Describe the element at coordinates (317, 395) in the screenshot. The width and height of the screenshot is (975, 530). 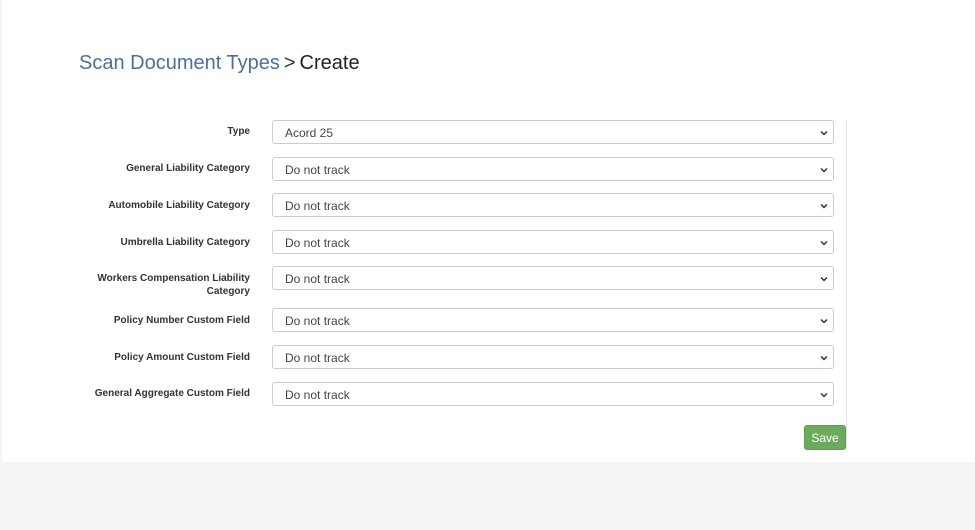
I see `general-aggregate-custom-field-value: Do not track` at that location.